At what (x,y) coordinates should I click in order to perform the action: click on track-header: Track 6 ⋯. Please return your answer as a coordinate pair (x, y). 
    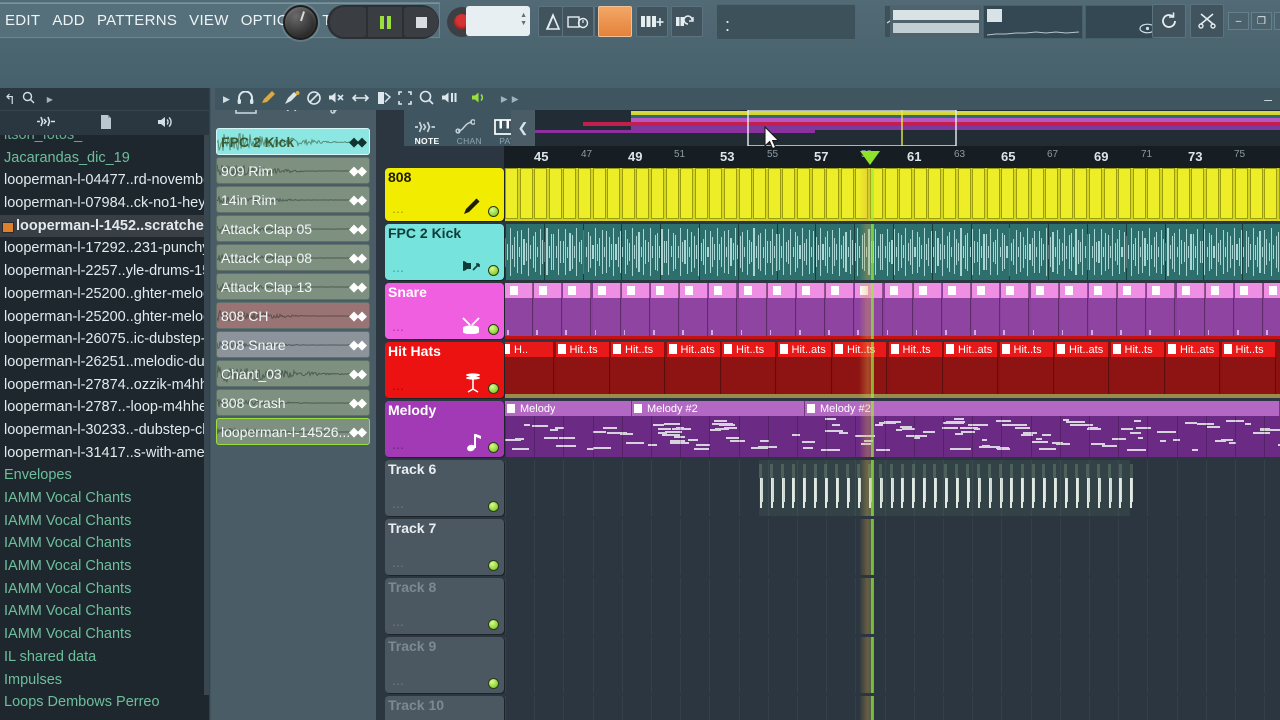
    Looking at the image, I should click on (444, 488).